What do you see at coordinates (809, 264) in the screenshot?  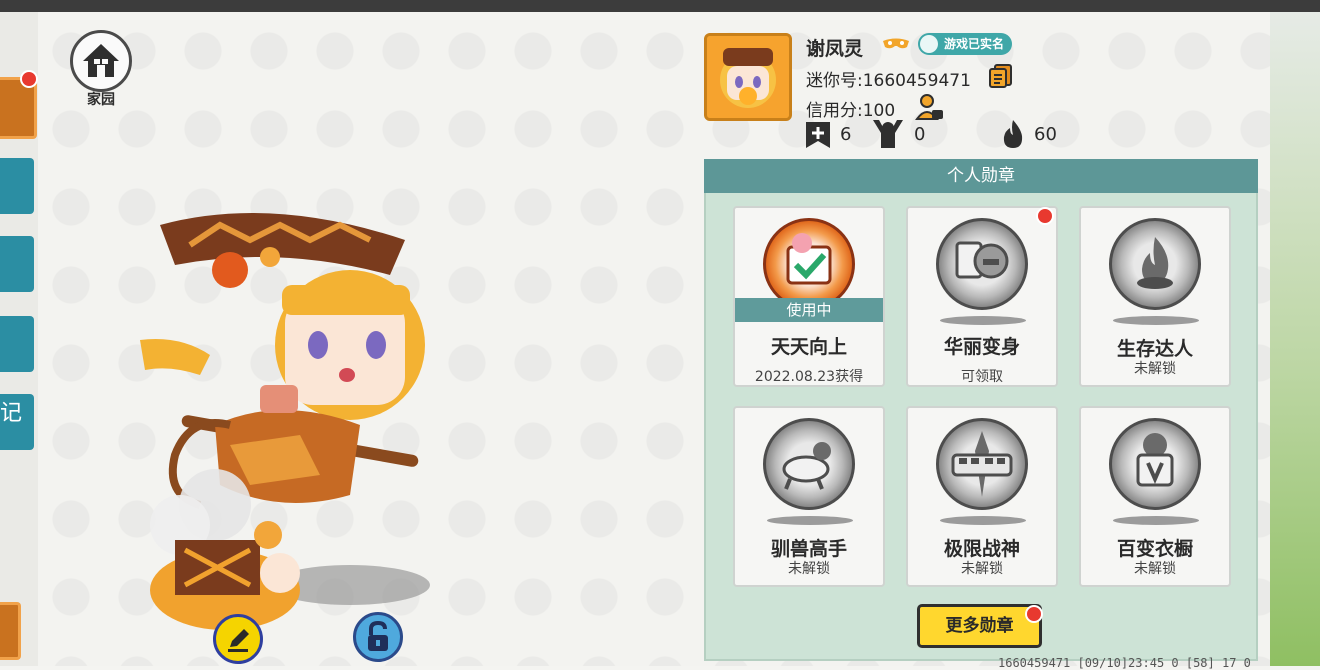 I see `calendar-badge-icon` at bounding box center [809, 264].